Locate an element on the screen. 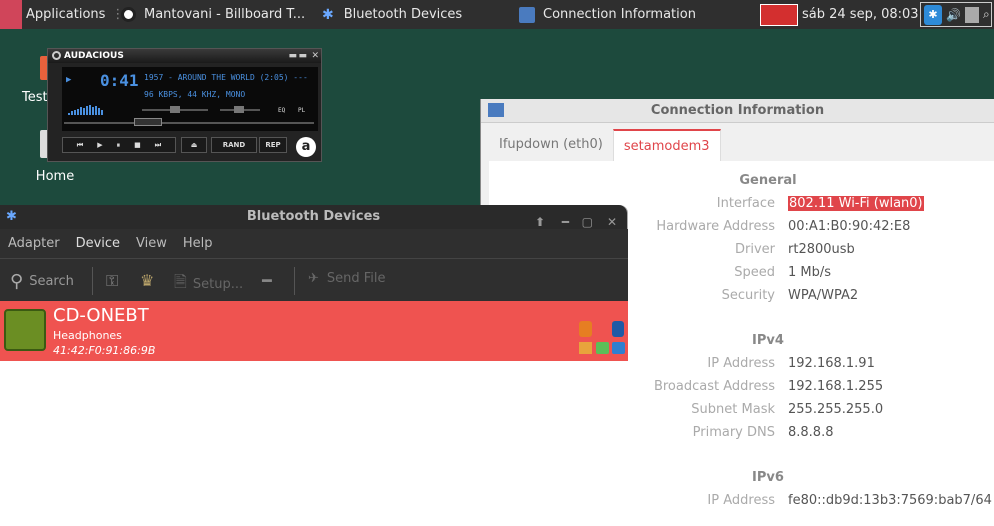  pl-toggle: PL is located at coordinates (301, 110).